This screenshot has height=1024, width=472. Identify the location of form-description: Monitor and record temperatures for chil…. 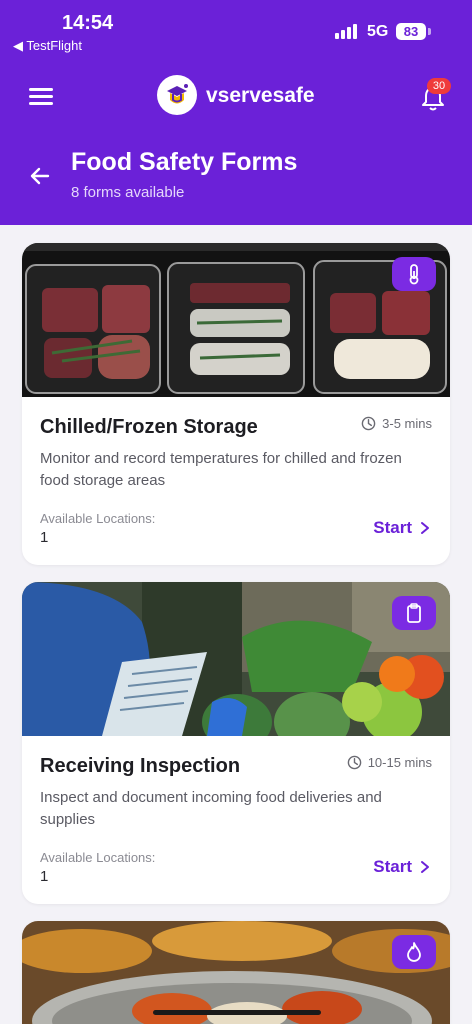
(221, 469).